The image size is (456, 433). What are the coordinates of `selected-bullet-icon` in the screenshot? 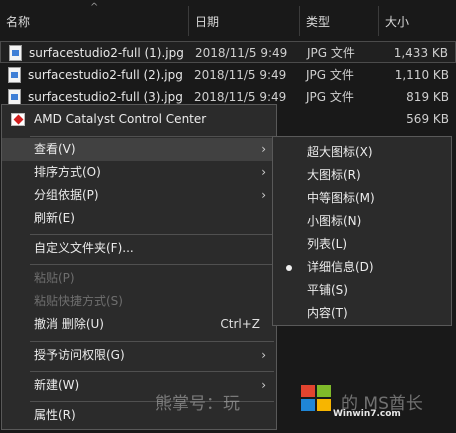 It's located at (289, 268).